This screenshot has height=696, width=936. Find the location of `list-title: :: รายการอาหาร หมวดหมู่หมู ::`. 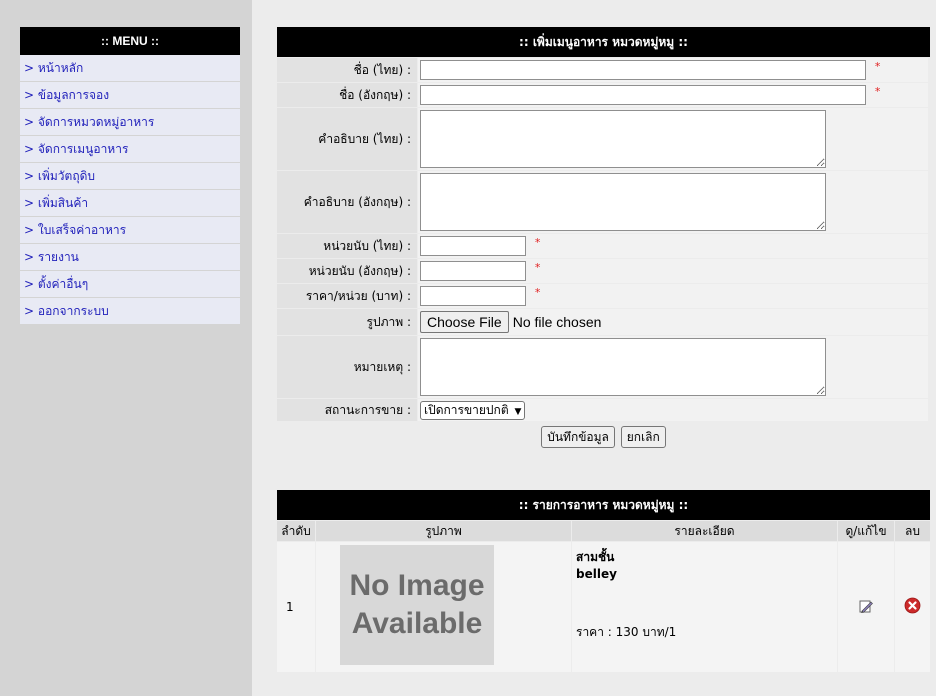

list-title: :: รายการอาหาร หมวดหมู่หมู :: is located at coordinates (603, 505).